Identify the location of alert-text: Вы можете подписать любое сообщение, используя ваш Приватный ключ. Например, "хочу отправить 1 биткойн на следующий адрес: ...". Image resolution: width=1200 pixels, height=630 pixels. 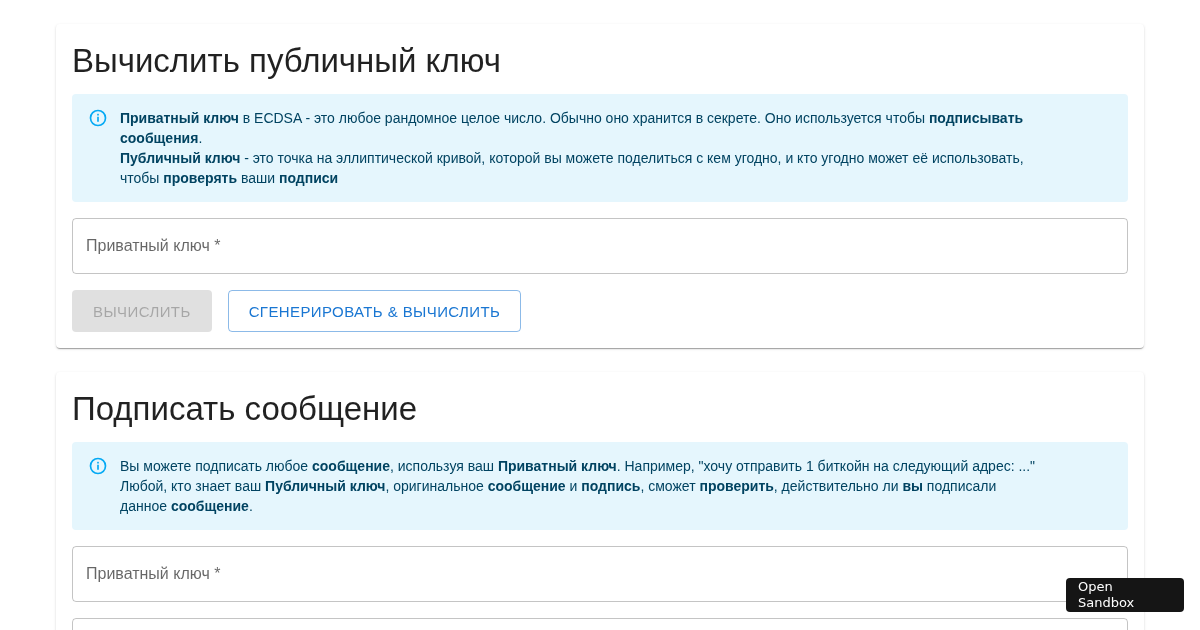
(578, 466).